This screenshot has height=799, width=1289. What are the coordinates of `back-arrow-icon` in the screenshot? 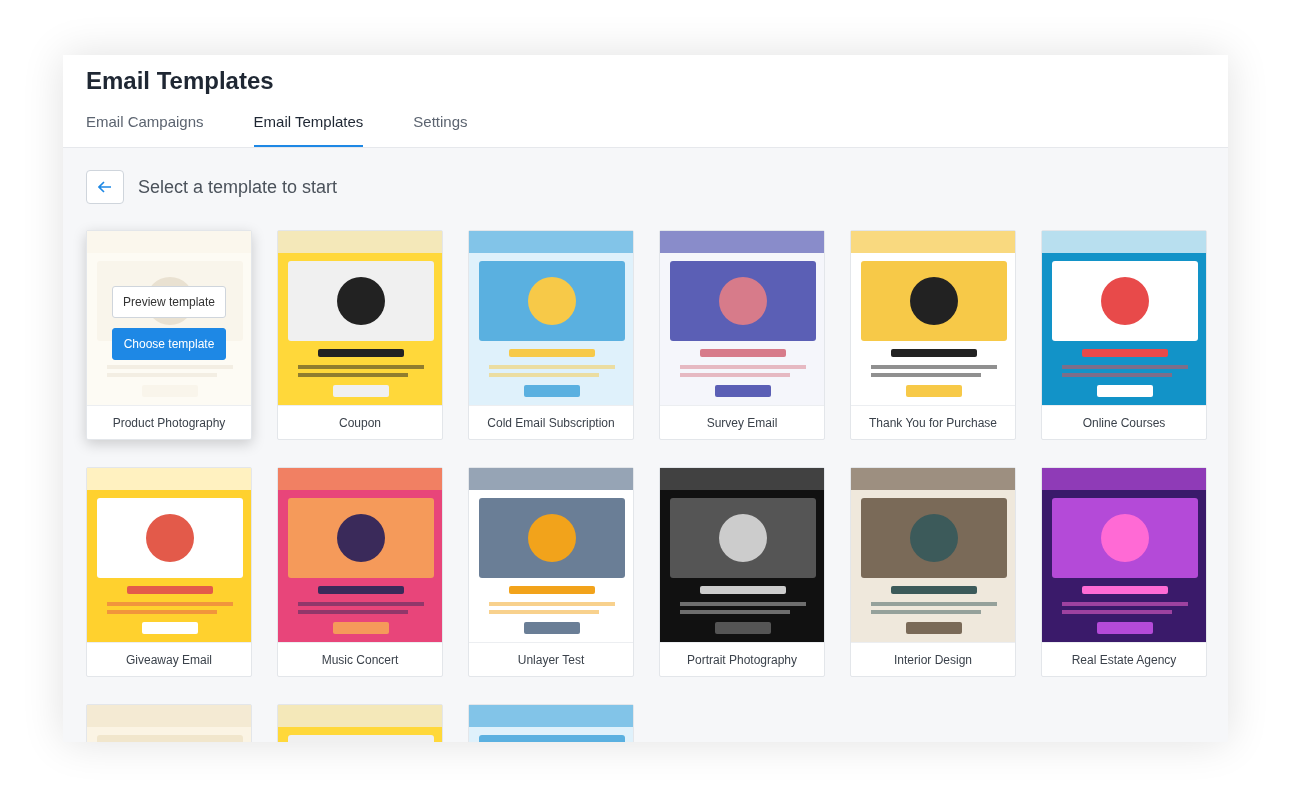 It's located at (105, 187).